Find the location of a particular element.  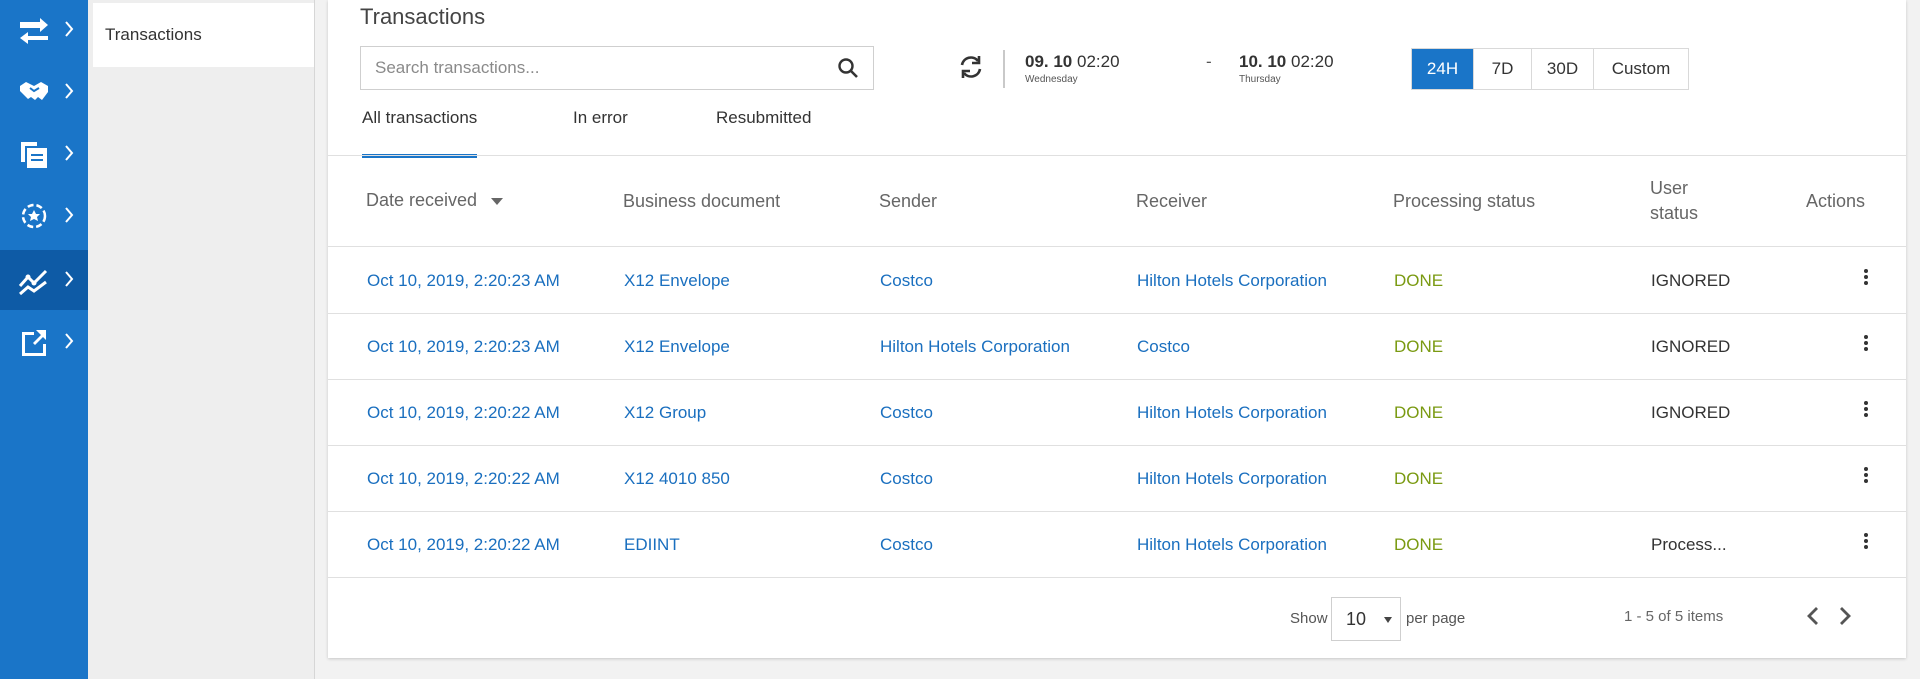

subnav-item-label: Transactions is located at coordinates (153, 34).